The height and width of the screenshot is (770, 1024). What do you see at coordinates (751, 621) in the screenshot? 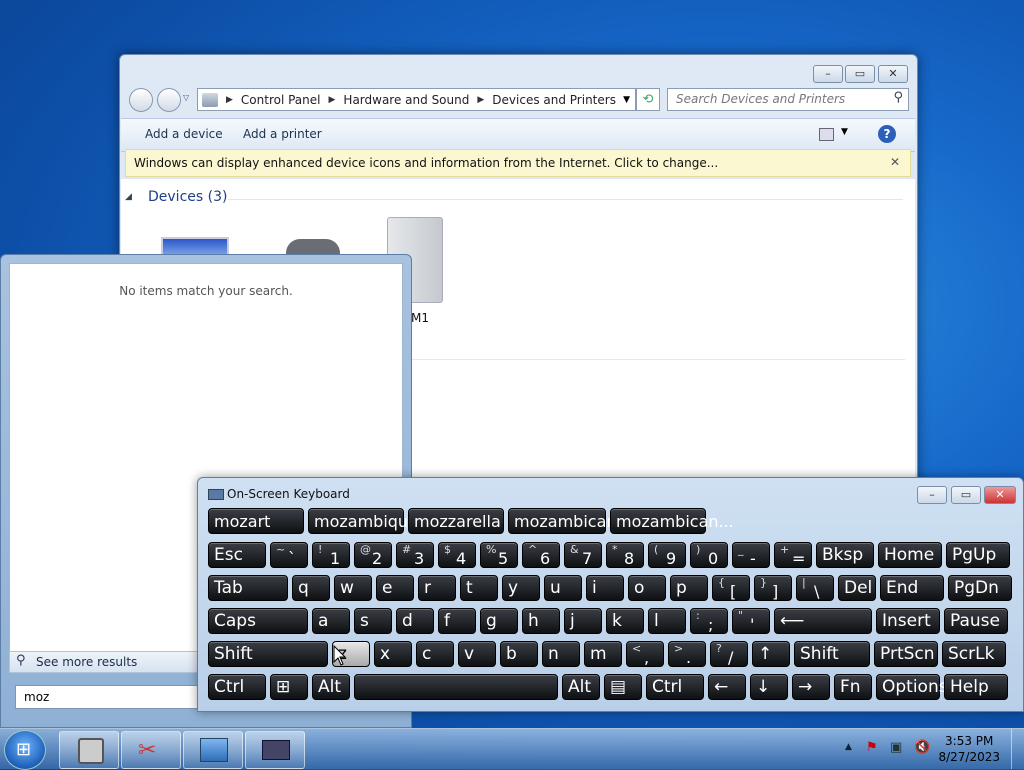
I see `key-symbol: " '` at bounding box center [751, 621].